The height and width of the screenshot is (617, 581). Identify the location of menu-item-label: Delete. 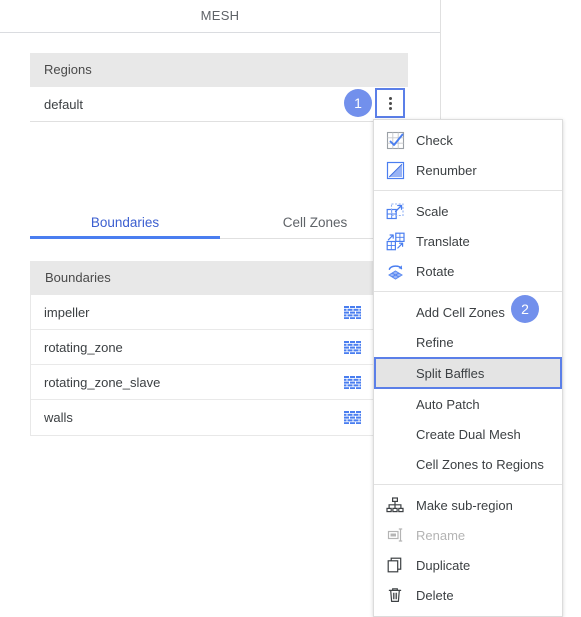
(435, 595).